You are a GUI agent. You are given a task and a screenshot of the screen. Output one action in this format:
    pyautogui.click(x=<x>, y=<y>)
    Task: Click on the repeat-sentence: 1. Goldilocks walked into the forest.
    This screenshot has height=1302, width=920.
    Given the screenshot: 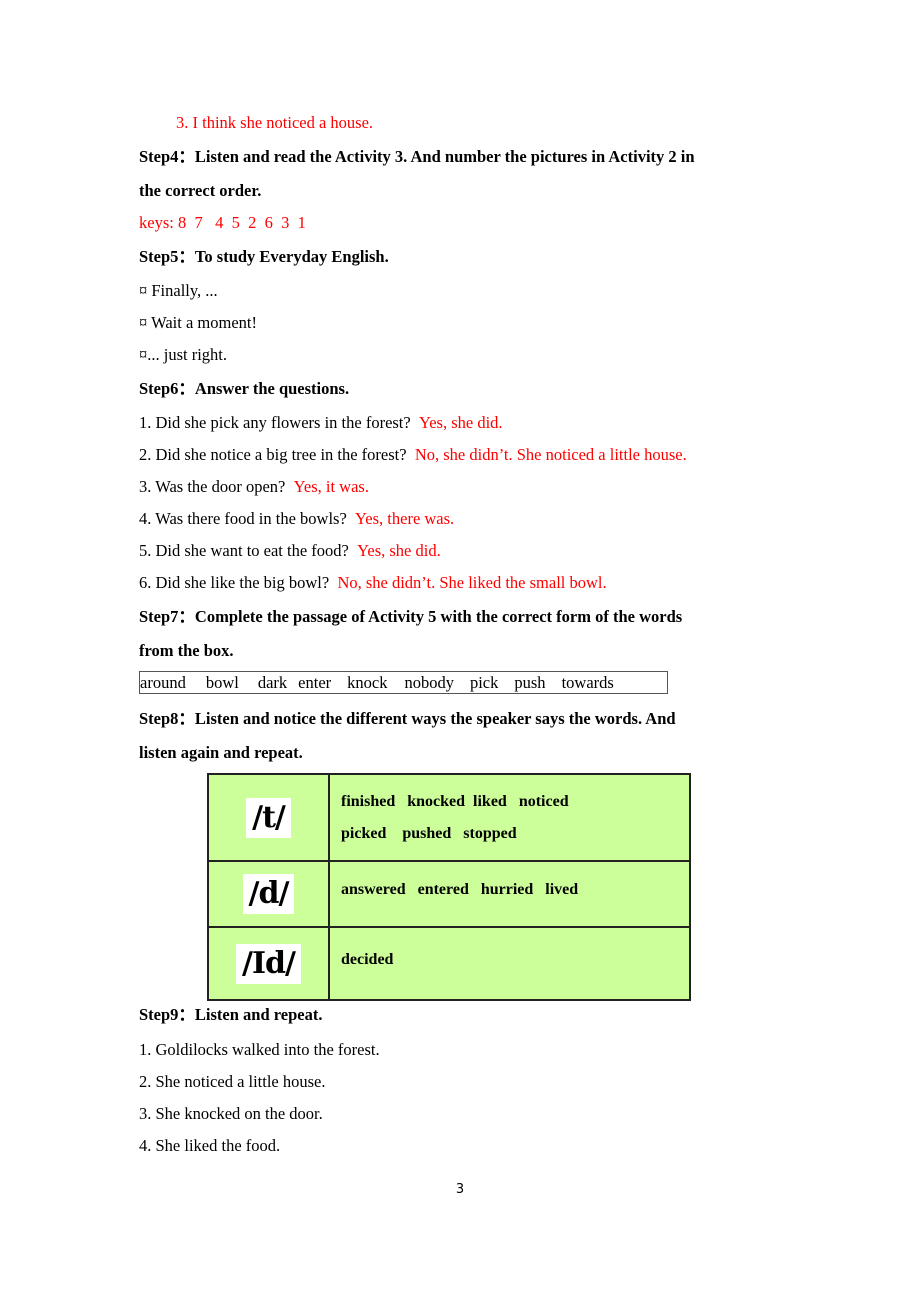 What is the action you would take?
    pyautogui.click(x=259, y=1049)
    